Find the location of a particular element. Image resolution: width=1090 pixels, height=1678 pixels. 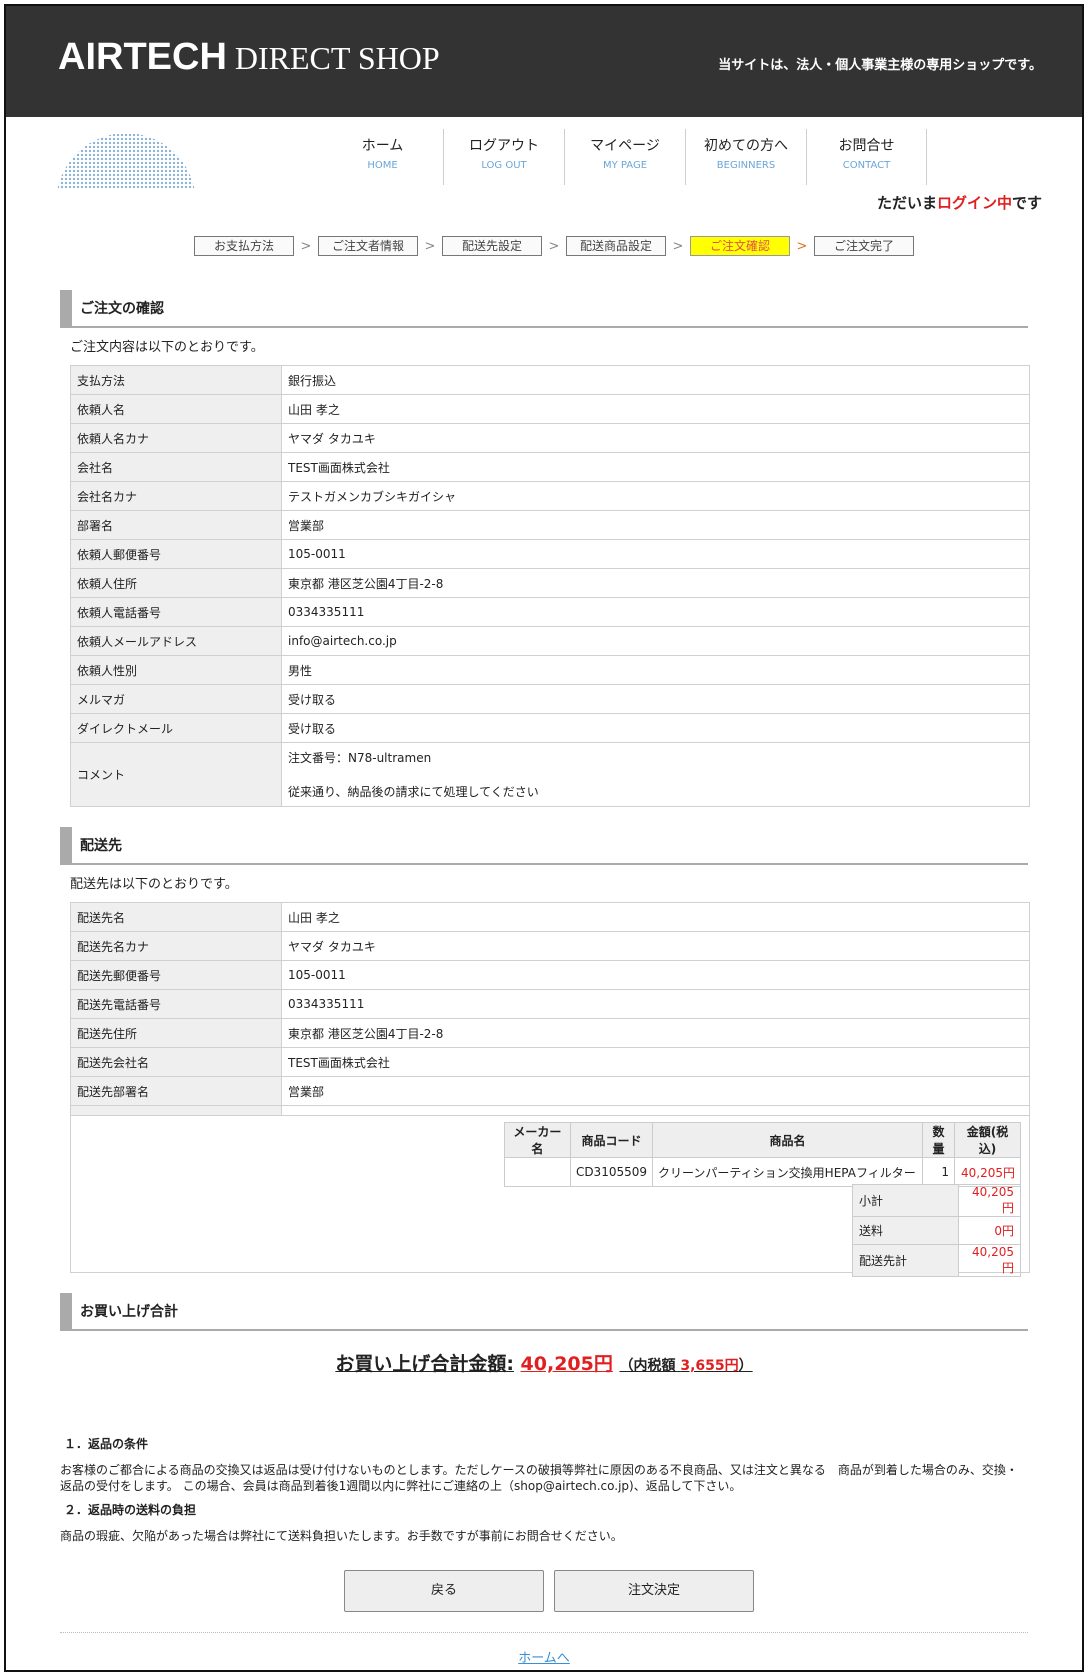

nav-mypage: マイページ MY PAGE is located at coordinates (624, 157).